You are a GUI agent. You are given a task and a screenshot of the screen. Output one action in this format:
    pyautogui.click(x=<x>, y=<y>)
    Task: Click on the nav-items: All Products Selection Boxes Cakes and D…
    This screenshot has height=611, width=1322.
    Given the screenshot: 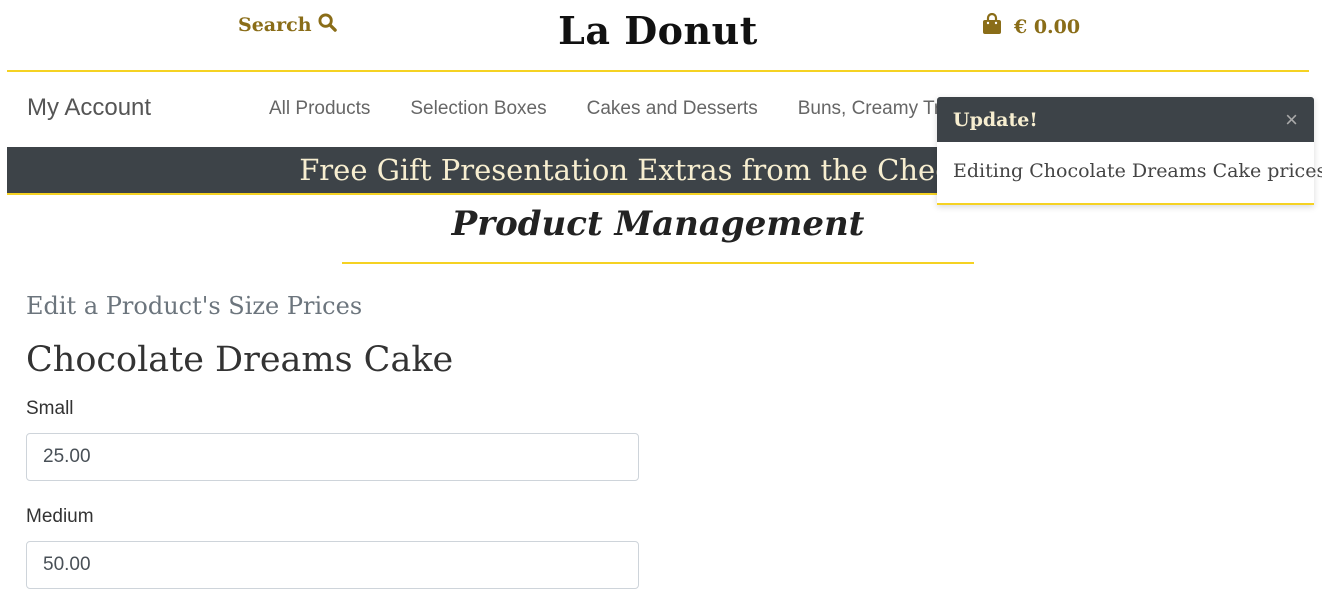 What is the action you would take?
    pyautogui.click(x=622, y=109)
    